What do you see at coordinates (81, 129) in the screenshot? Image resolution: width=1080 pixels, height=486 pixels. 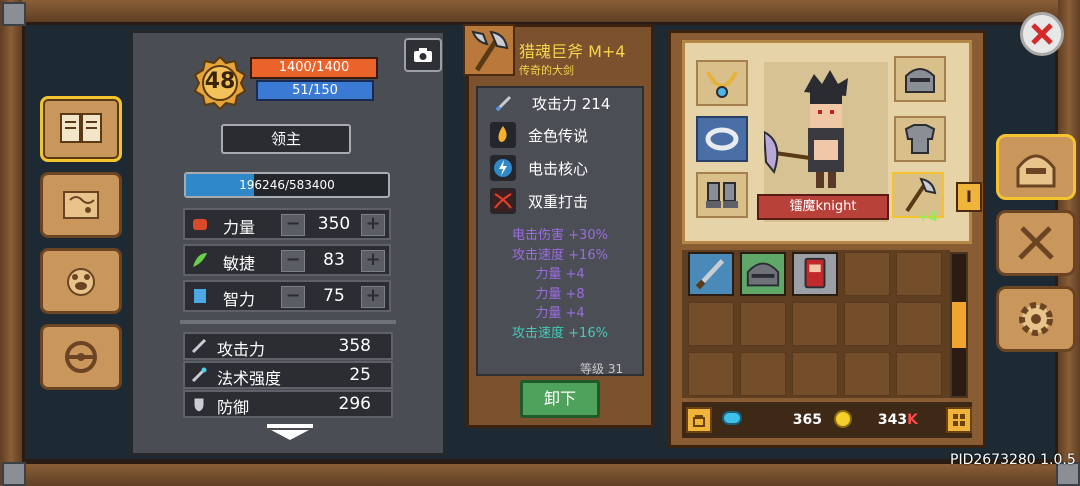 I see `tab-journal` at bounding box center [81, 129].